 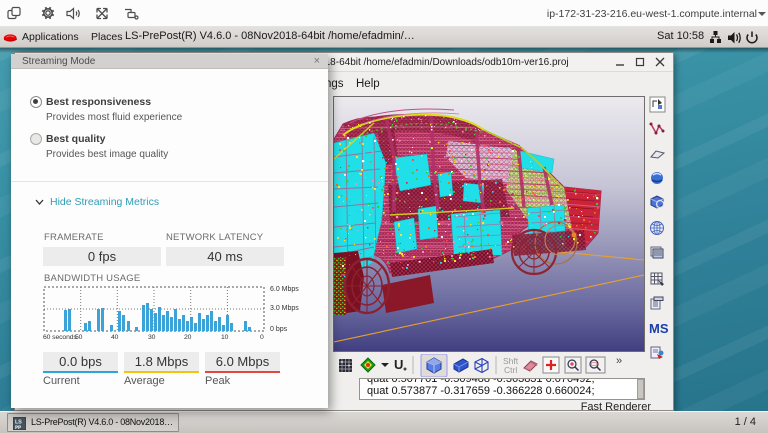 What do you see at coordinates (398, 364) in the screenshot?
I see `svg-text: U` at bounding box center [398, 364].